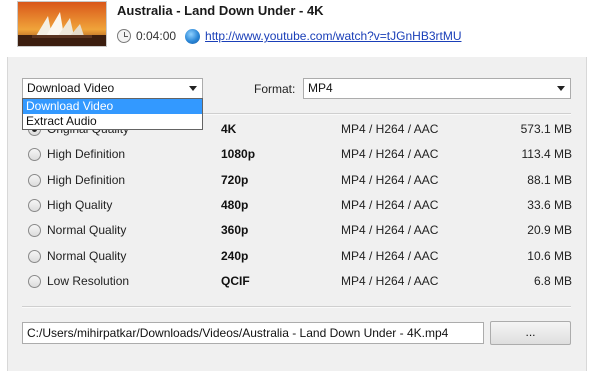 Image resolution: width=594 pixels, height=371 pixels. What do you see at coordinates (549, 179) in the screenshot?
I see `quality-size: 88.1 MB` at bounding box center [549, 179].